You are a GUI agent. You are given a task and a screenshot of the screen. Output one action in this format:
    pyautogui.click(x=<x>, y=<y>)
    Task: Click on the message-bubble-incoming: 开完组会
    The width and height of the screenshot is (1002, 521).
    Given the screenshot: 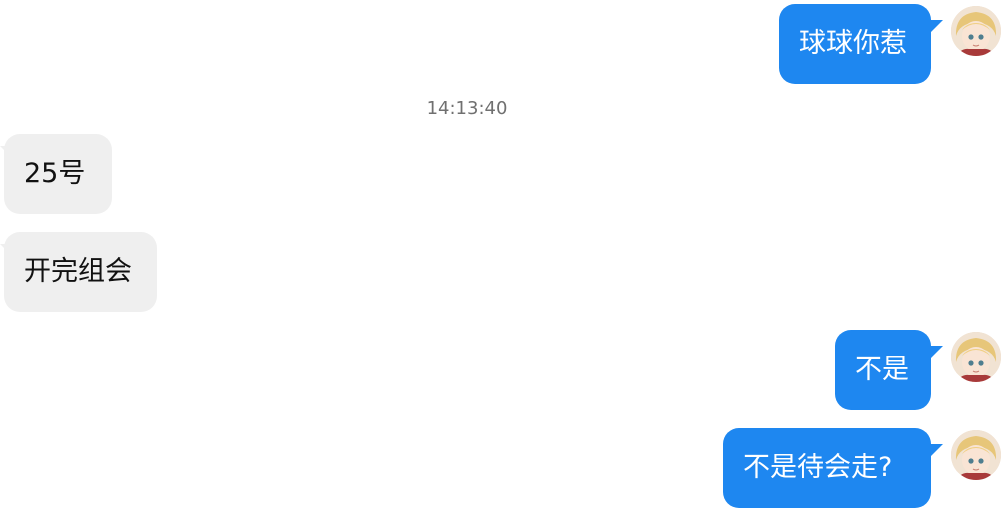 What is the action you would take?
    pyautogui.click(x=80, y=272)
    